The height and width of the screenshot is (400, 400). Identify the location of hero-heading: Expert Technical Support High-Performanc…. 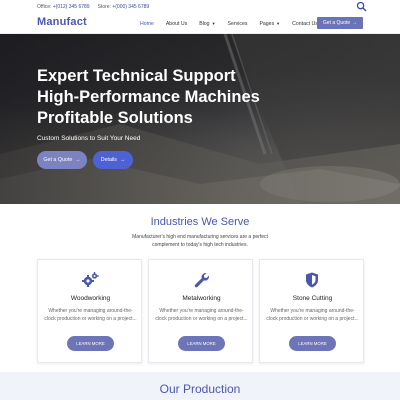
(187, 97).